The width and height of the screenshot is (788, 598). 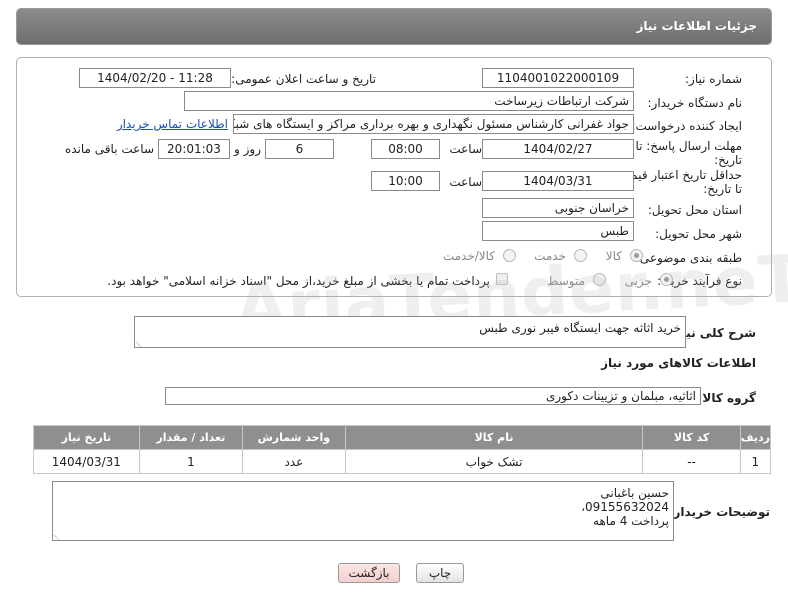 I want to click on category-option-goods-service: کالا/خدمت, so click(x=468, y=256).